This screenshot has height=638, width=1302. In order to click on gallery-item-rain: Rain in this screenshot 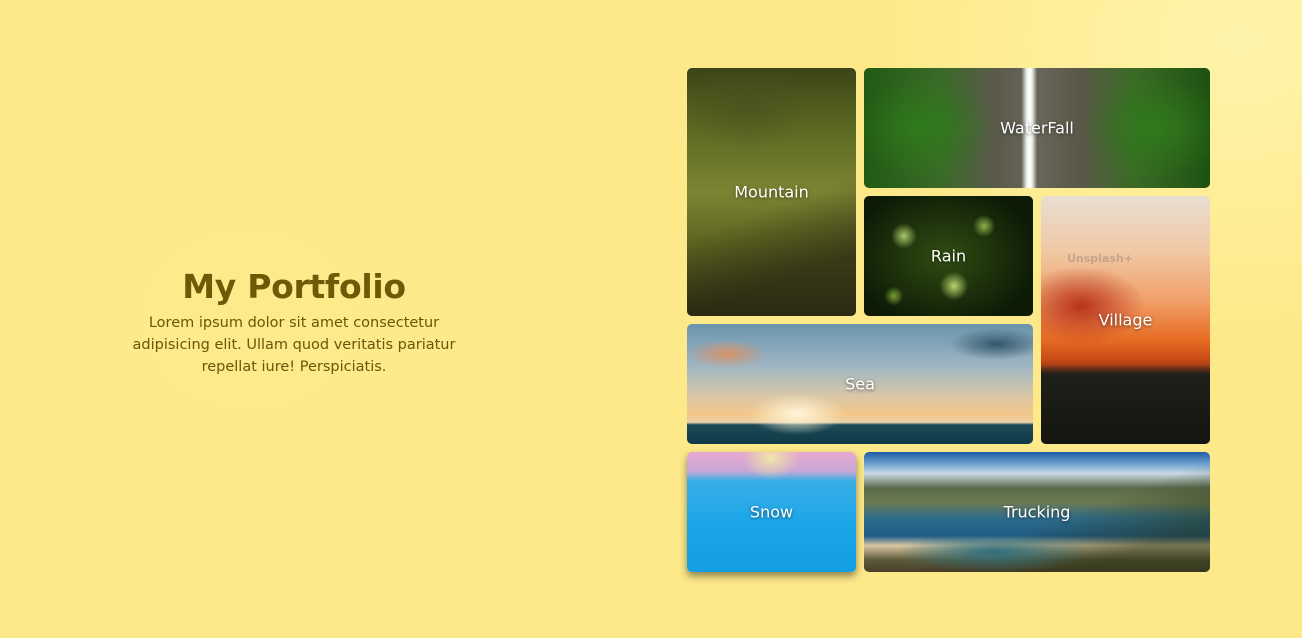, I will do `click(948, 256)`.